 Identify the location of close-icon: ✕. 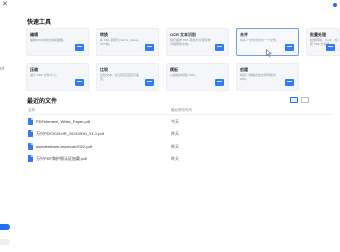
(5, 4).